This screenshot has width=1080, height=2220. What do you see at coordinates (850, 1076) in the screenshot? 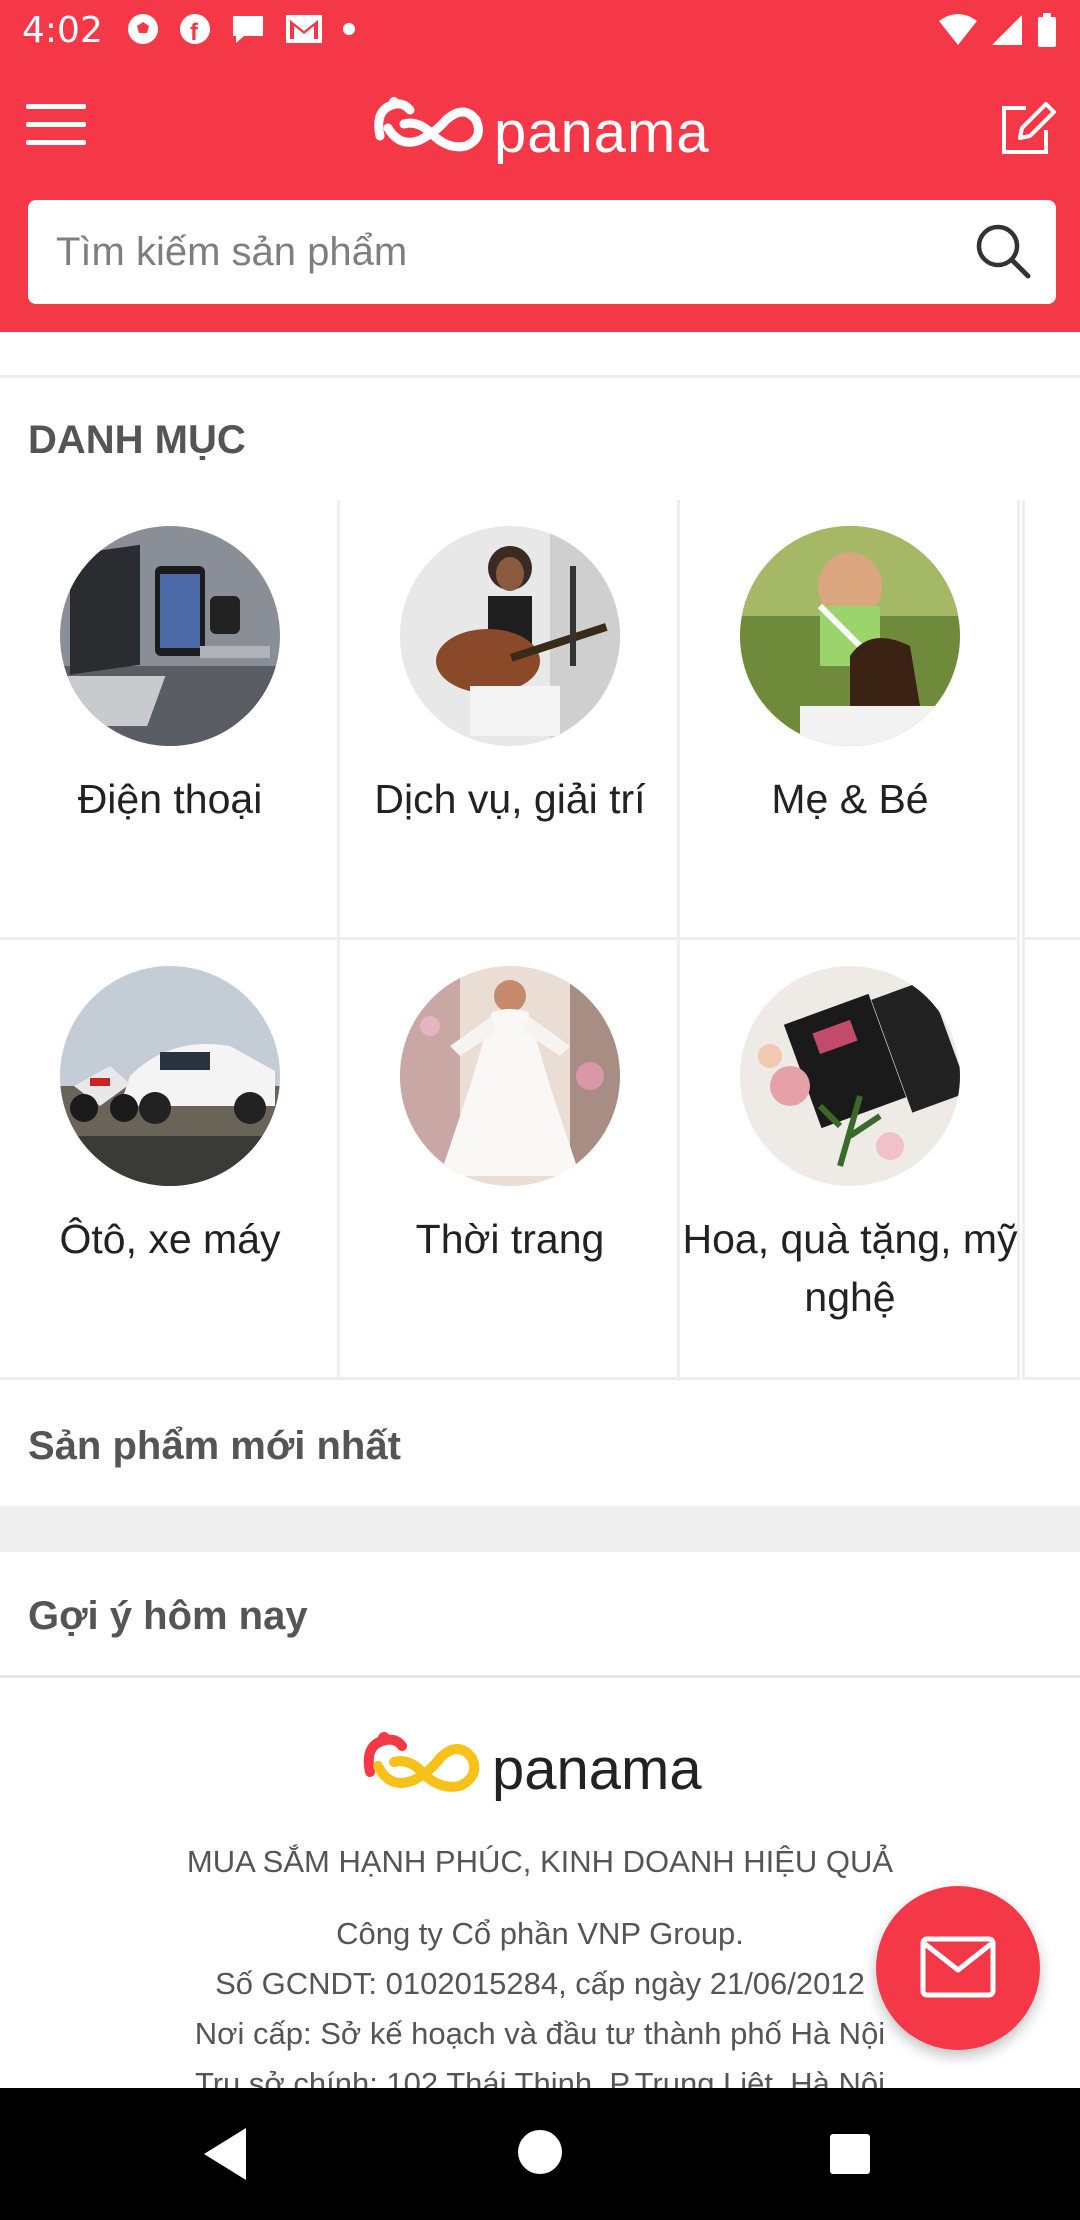
I see `category-image-gifts` at bounding box center [850, 1076].